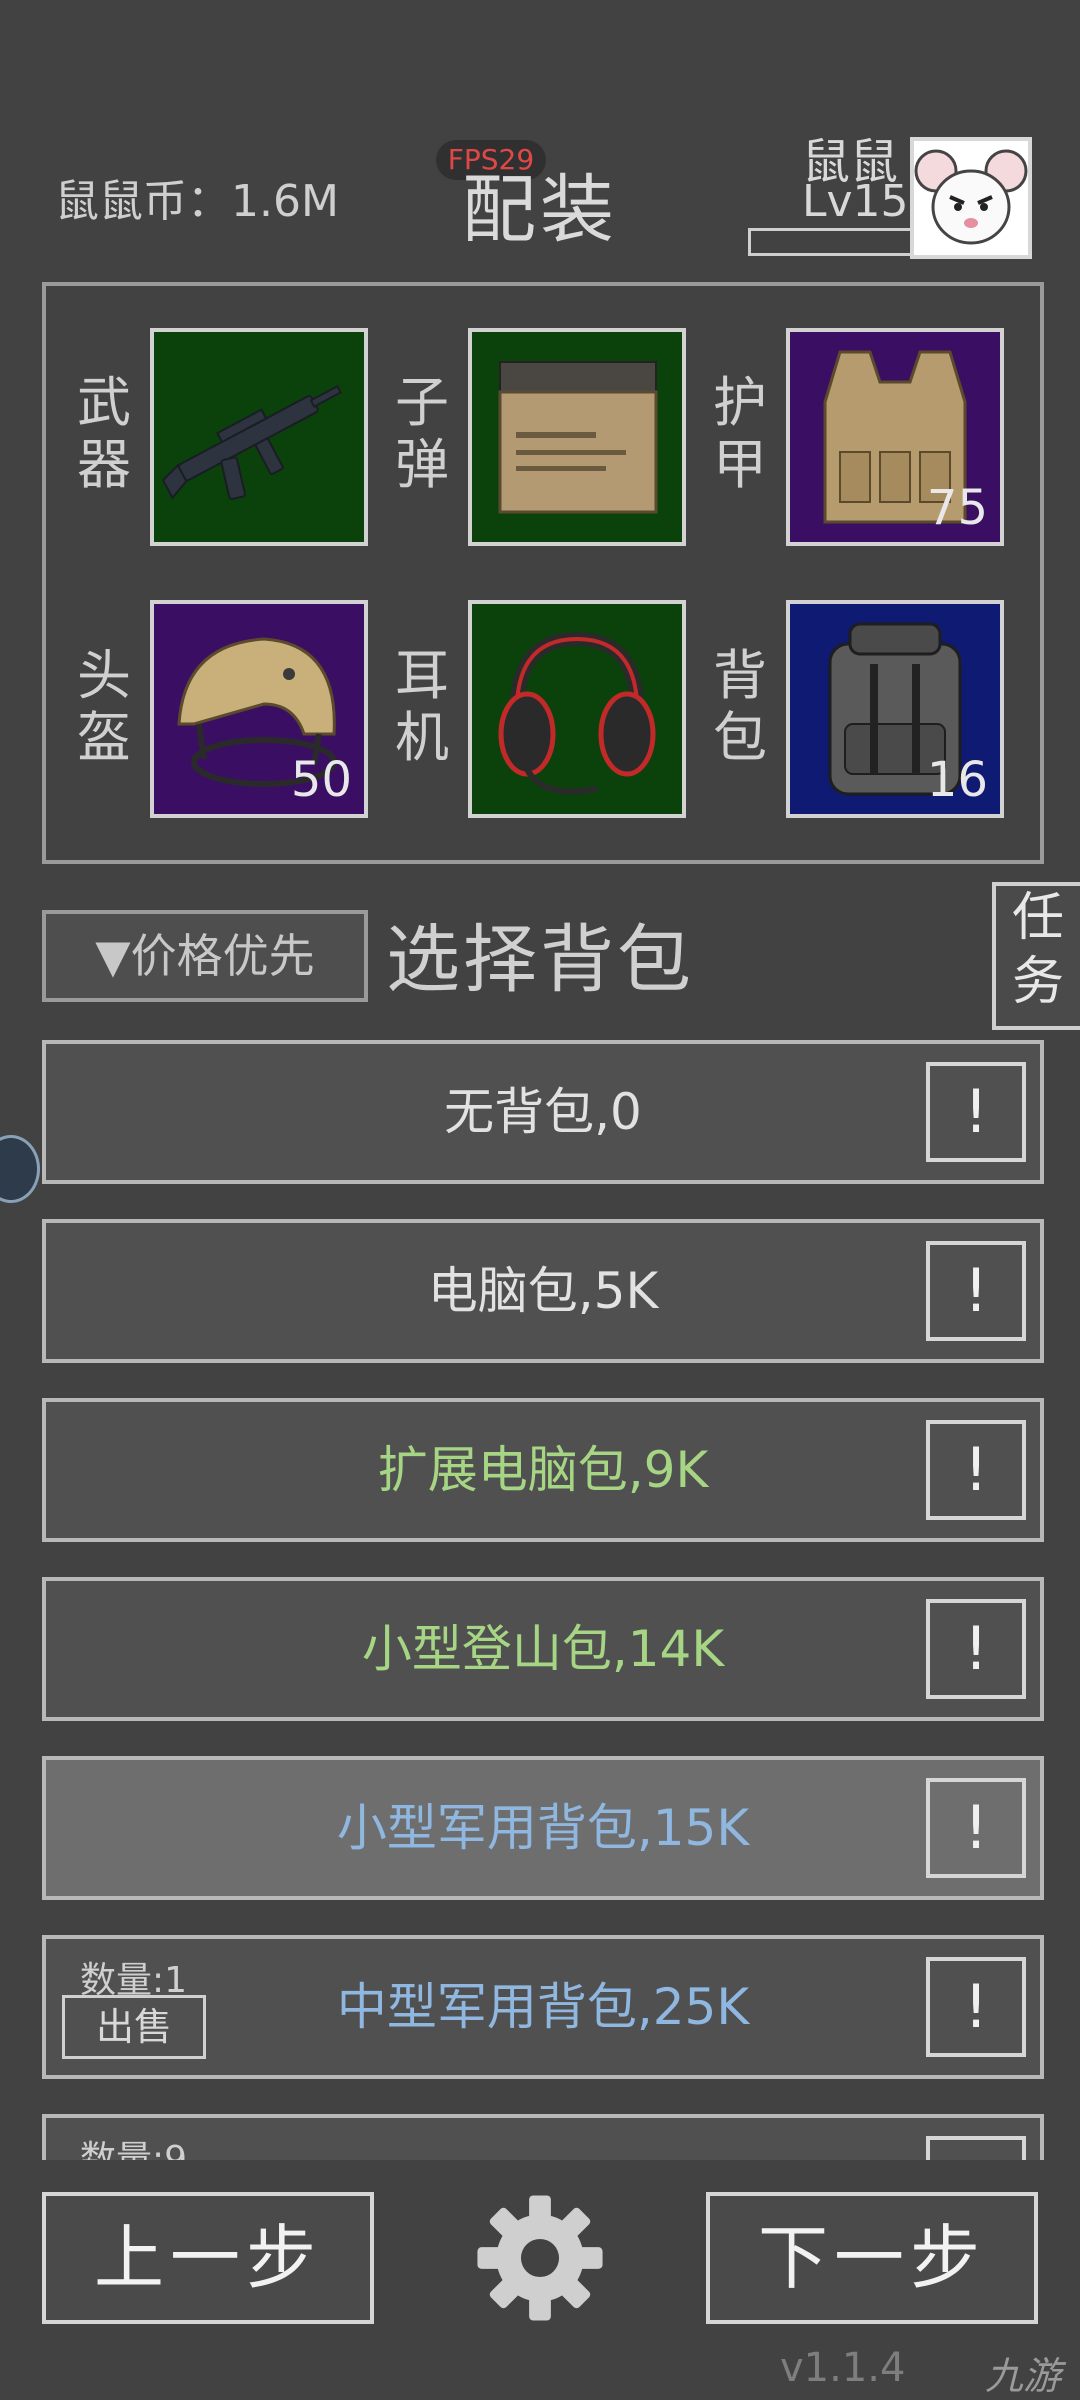 Image resolution: width=1080 pixels, height=2400 pixels. I want to click on settings-button, so click(540, 2258).